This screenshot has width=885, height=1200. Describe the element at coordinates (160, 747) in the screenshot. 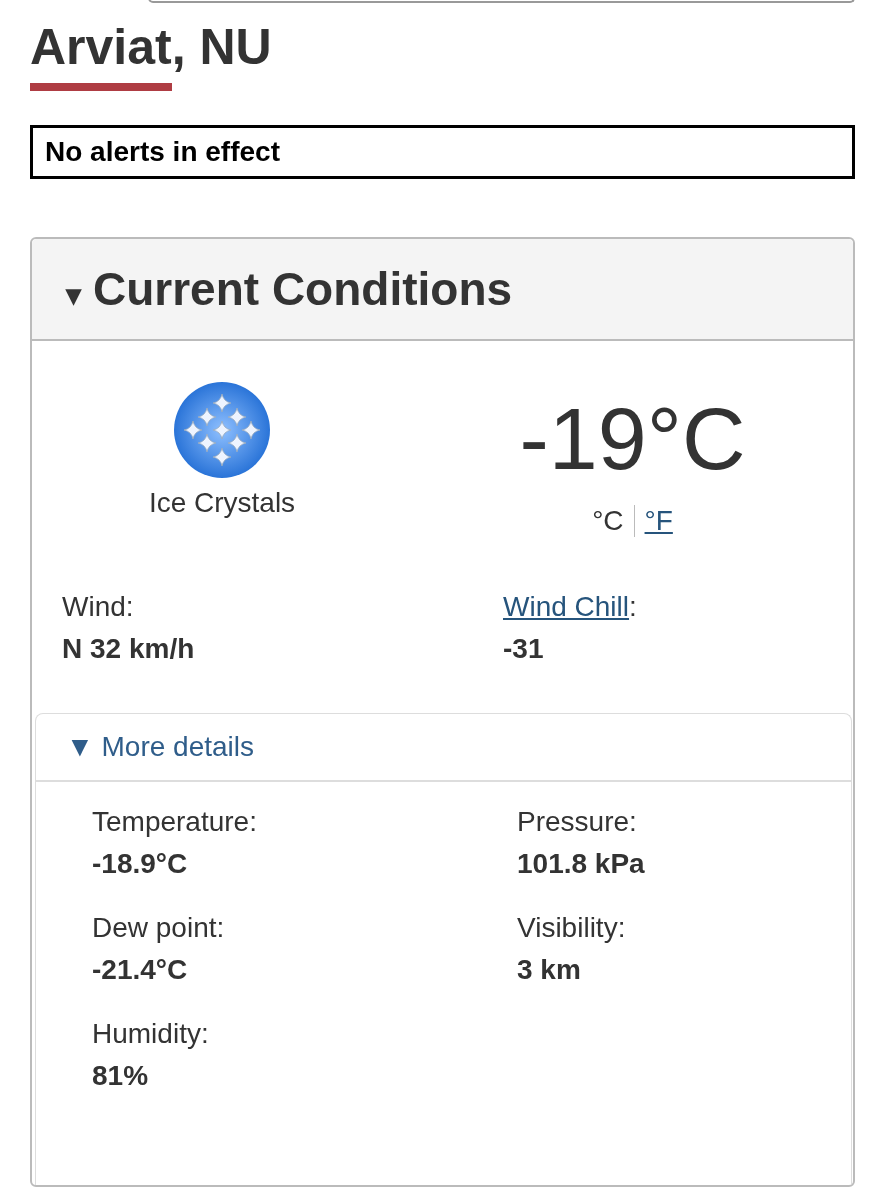

I see `more-details-toggle: ▼ More details` at that location.